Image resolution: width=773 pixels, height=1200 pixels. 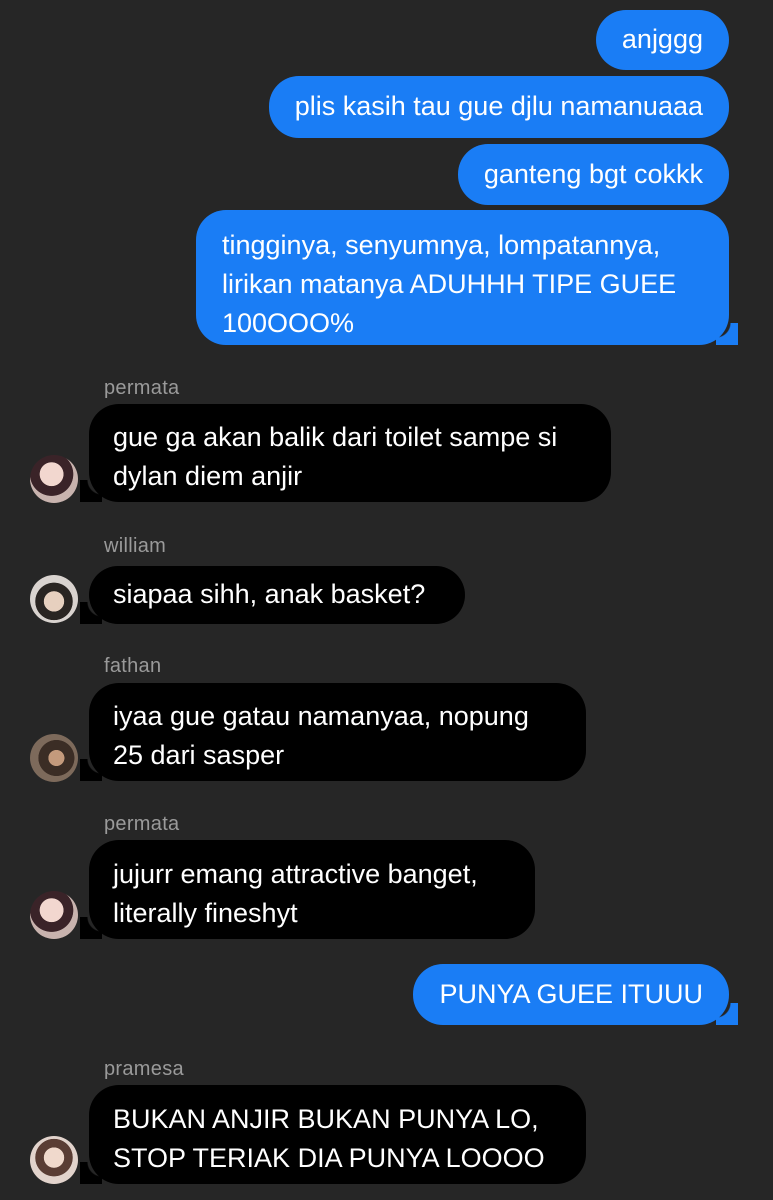 I want to click on outgoing-message: plis kasih tau gue djlu namanuaaa, so click(x=498, y=107).